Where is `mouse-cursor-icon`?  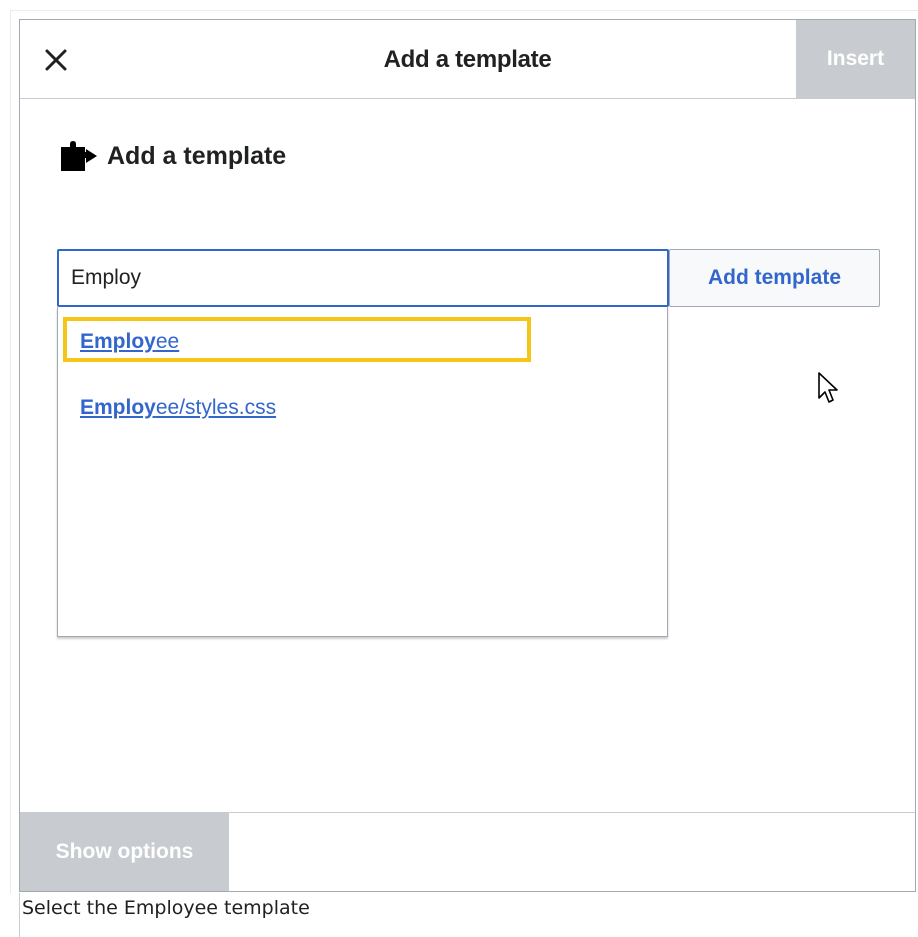 mouse-cursor-icon is located at coordinates (828, 387).